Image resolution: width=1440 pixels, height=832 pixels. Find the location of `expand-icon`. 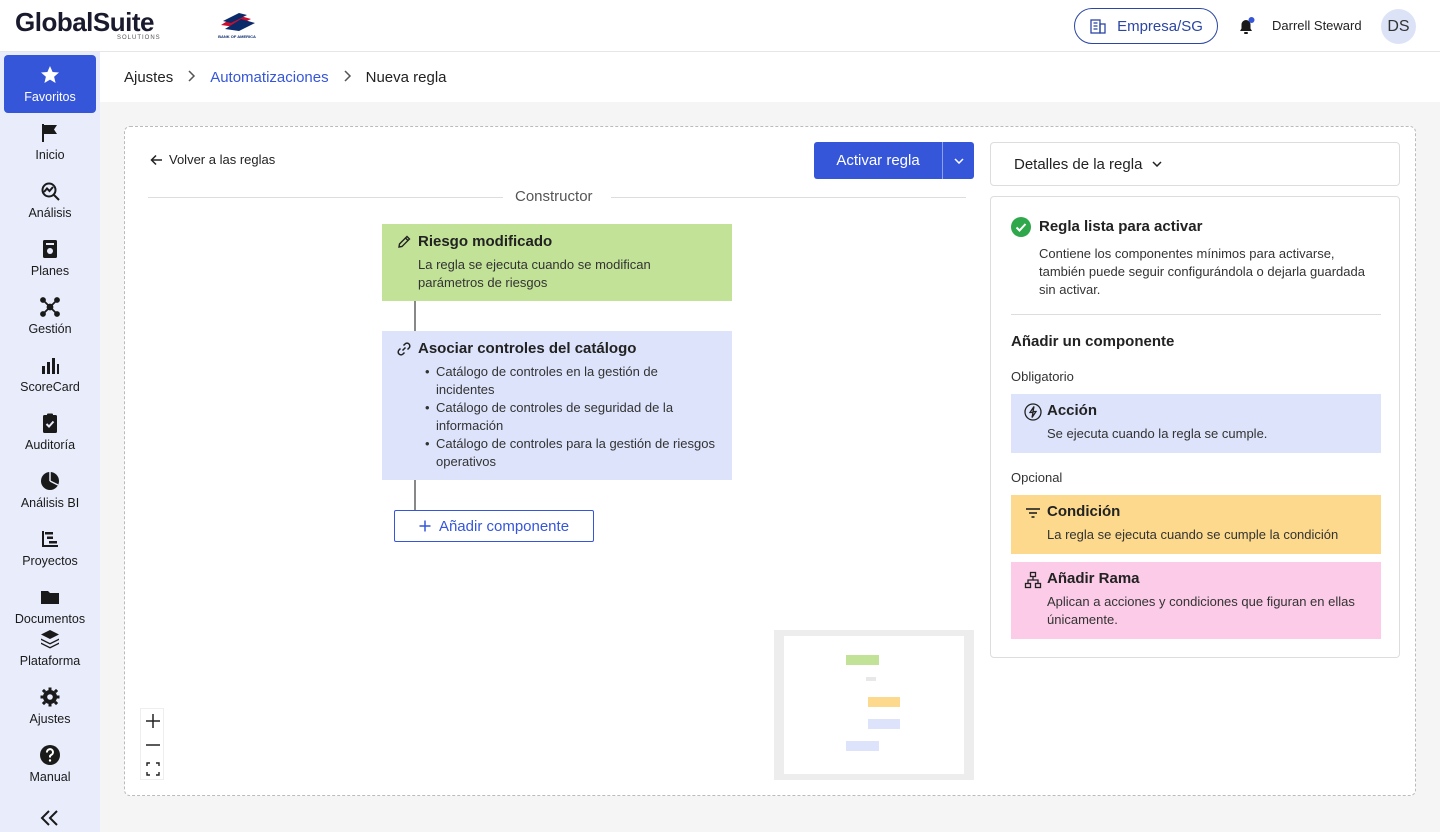

expand-icon is located at coordinates (153, 769).